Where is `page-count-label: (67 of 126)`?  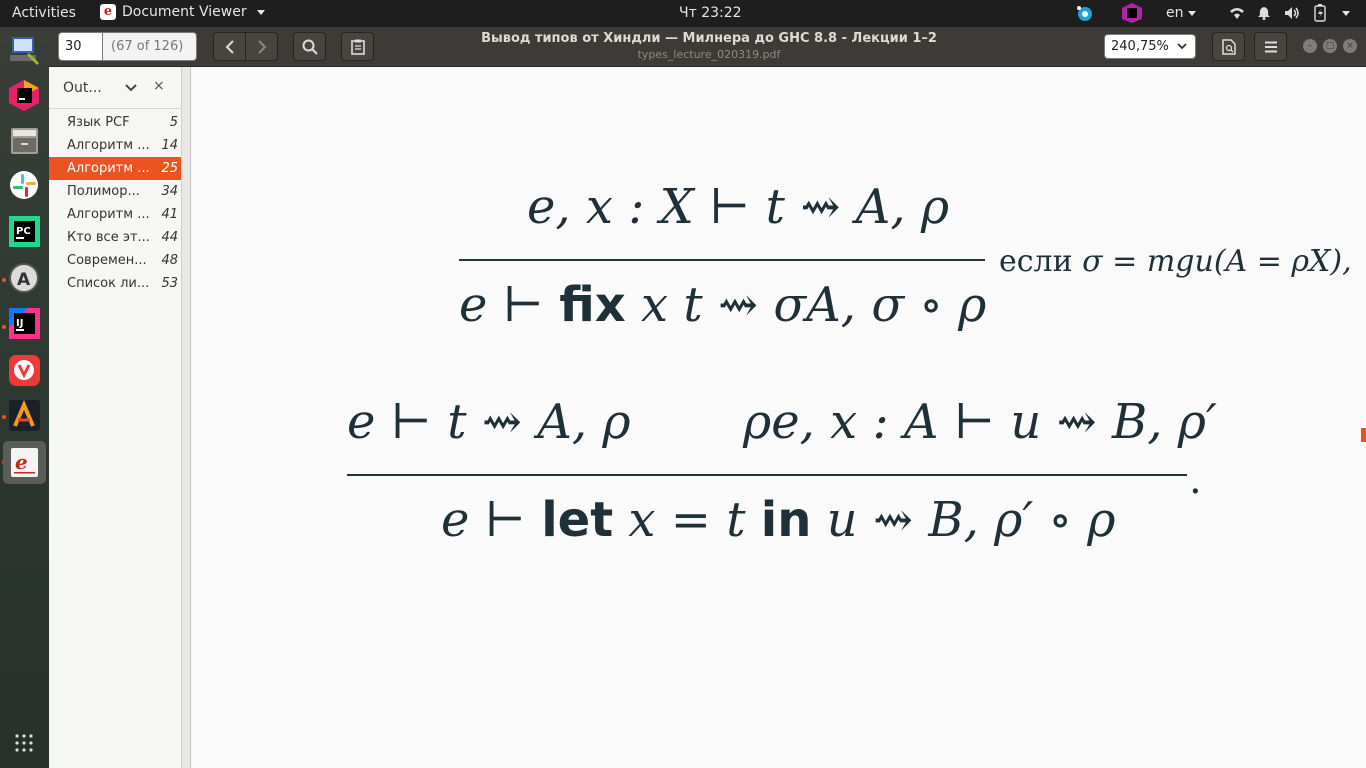
page-count-label: (67 of 126) is located at coordinates (150, 46).